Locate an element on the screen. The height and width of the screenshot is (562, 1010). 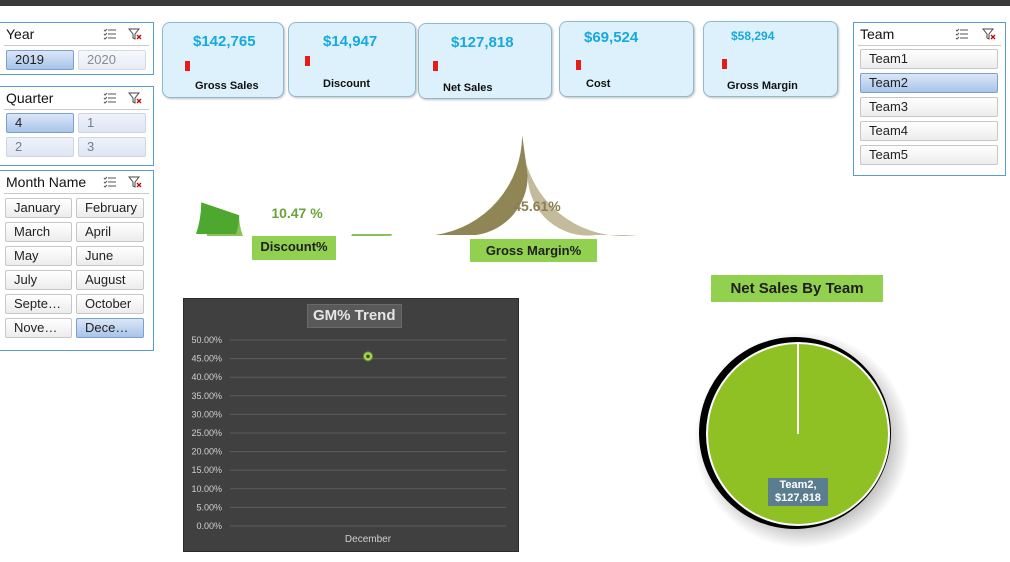
kpi-value: $127,818 is located at coordinates (482, 42).